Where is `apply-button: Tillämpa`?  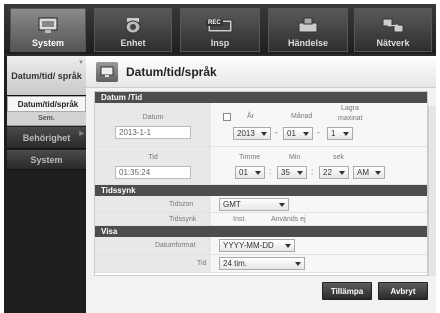 apply-button: Tillämpa is located at coordinates (347, 291).